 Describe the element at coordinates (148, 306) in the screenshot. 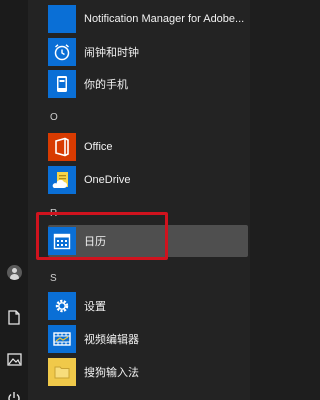

I see `app-item-settings: 设置` at that location.